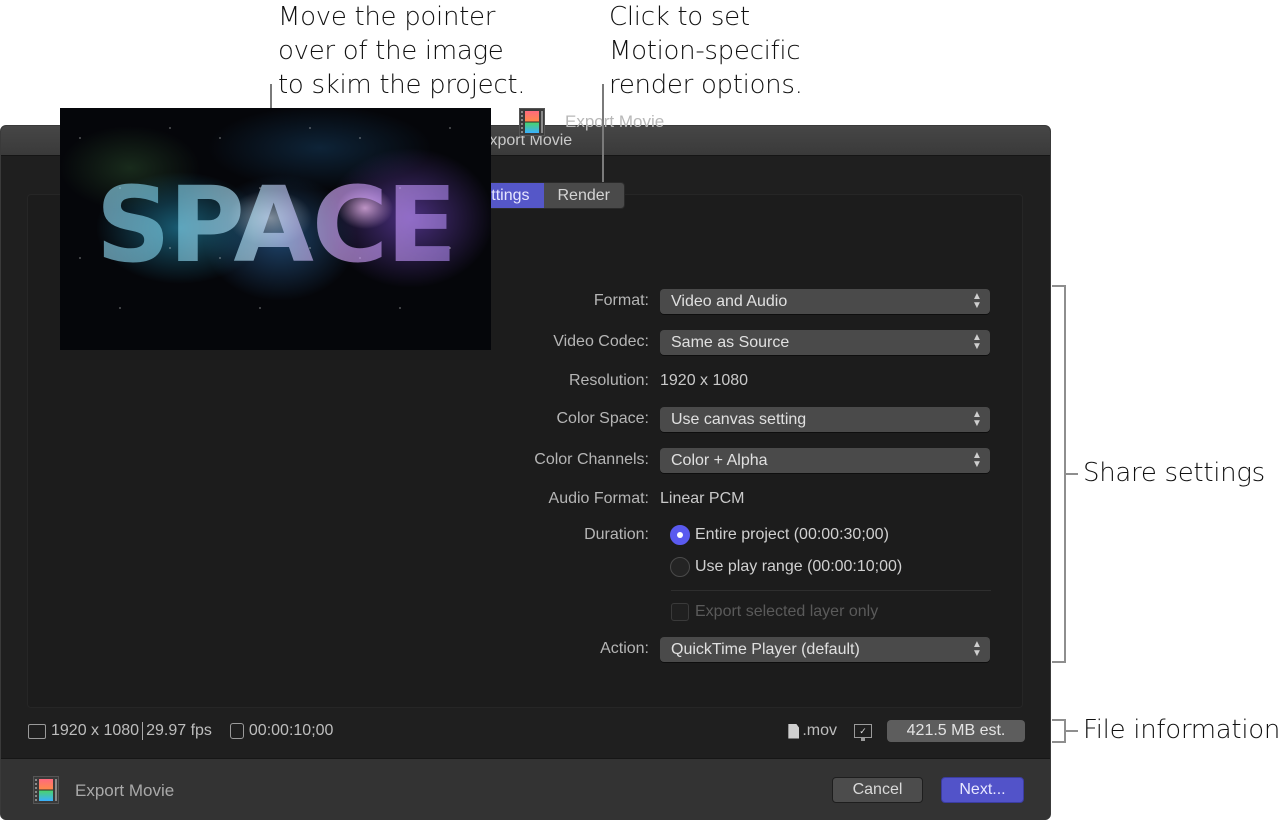 This screenshot has width=1287, height=822. What do you see at coordinates (621, 300) in the screenshot?
I see `format-label: Format:` at bounding box center [621, 300].